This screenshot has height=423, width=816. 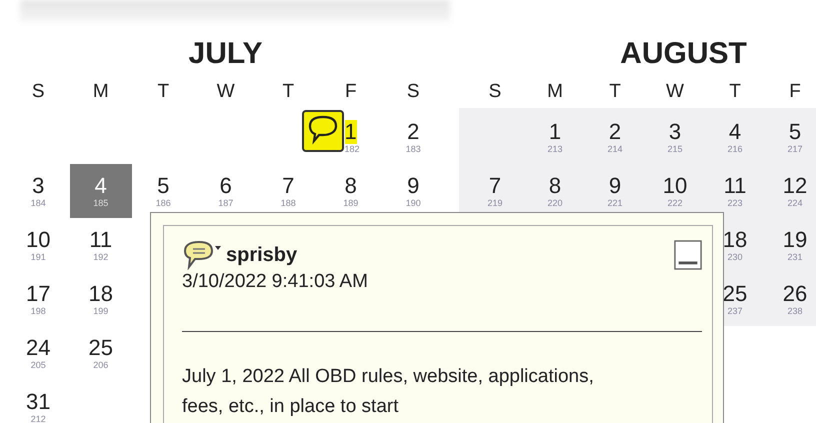 I want to click on day-cell: 19 231, so click(x=790, y=245).